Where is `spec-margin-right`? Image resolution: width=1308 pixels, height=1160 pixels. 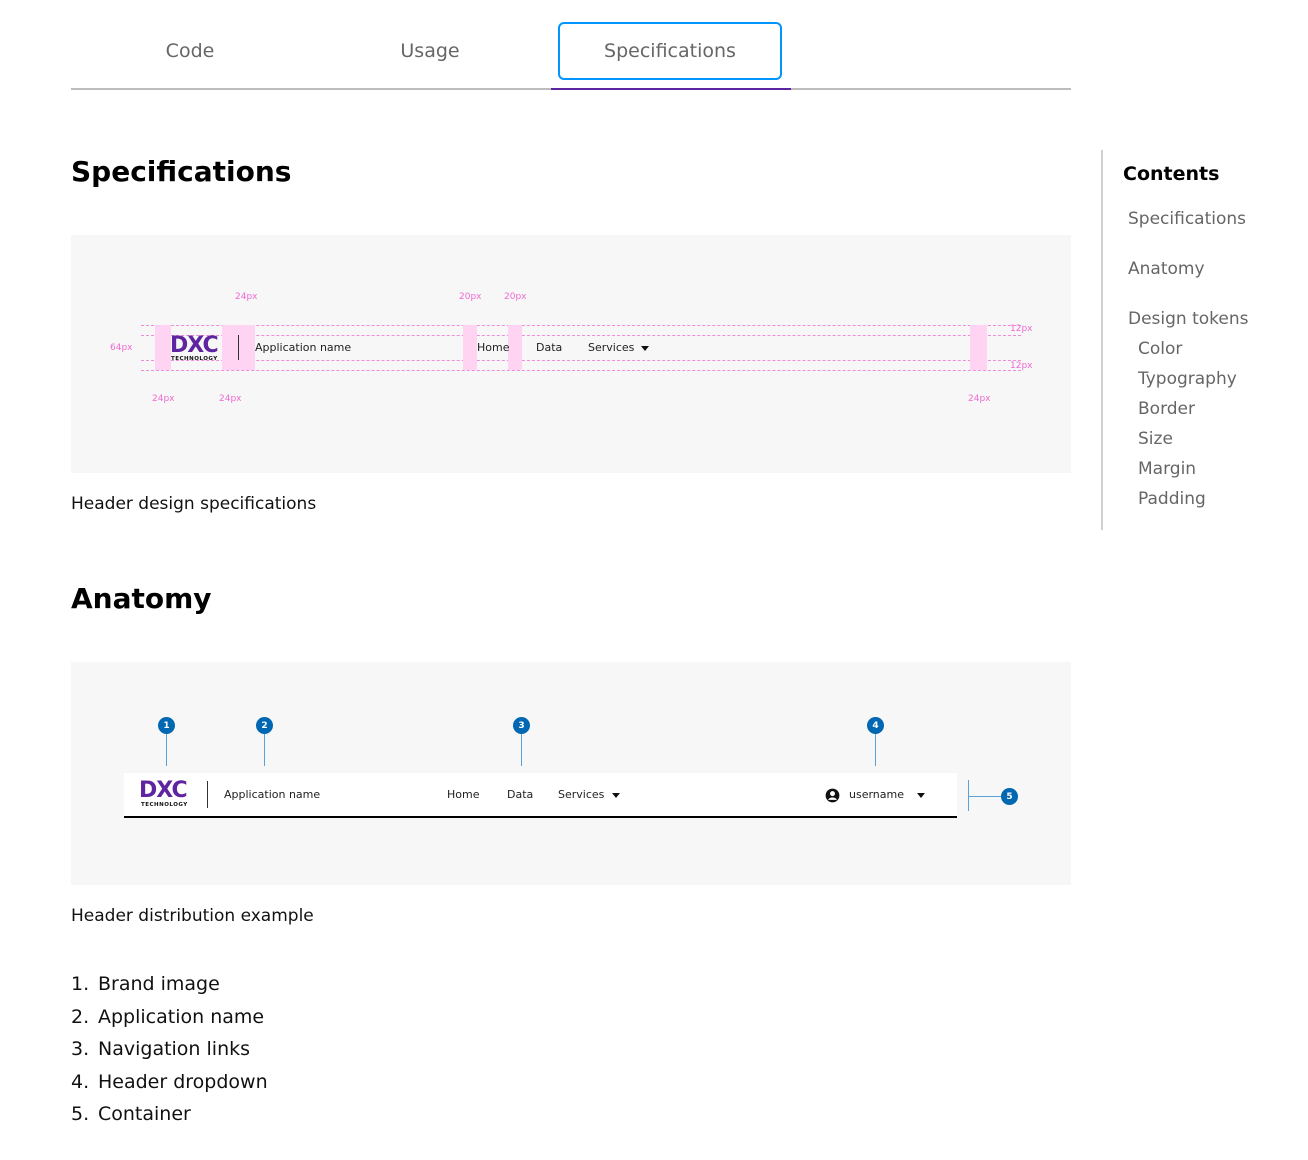 spec-margin-right is located at coordinates (978, 347).